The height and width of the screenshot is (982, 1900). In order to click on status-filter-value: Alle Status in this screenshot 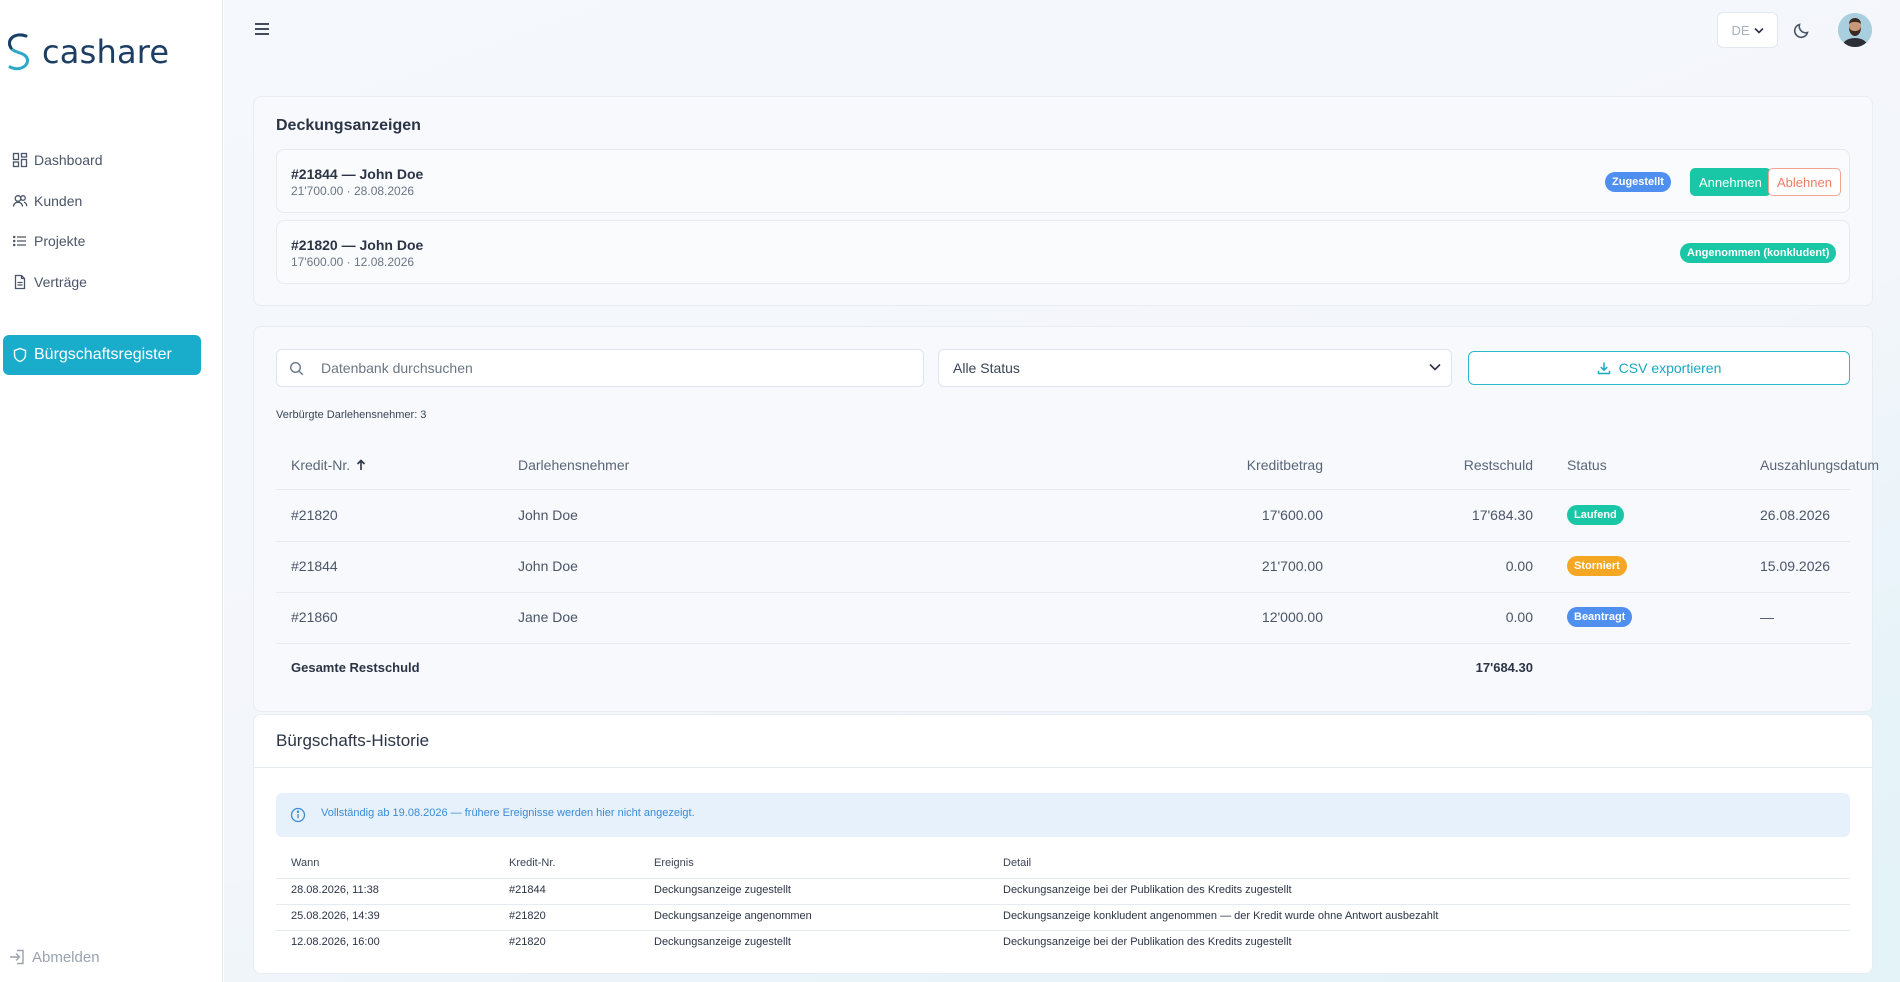, I will do `click(986, 368)`.